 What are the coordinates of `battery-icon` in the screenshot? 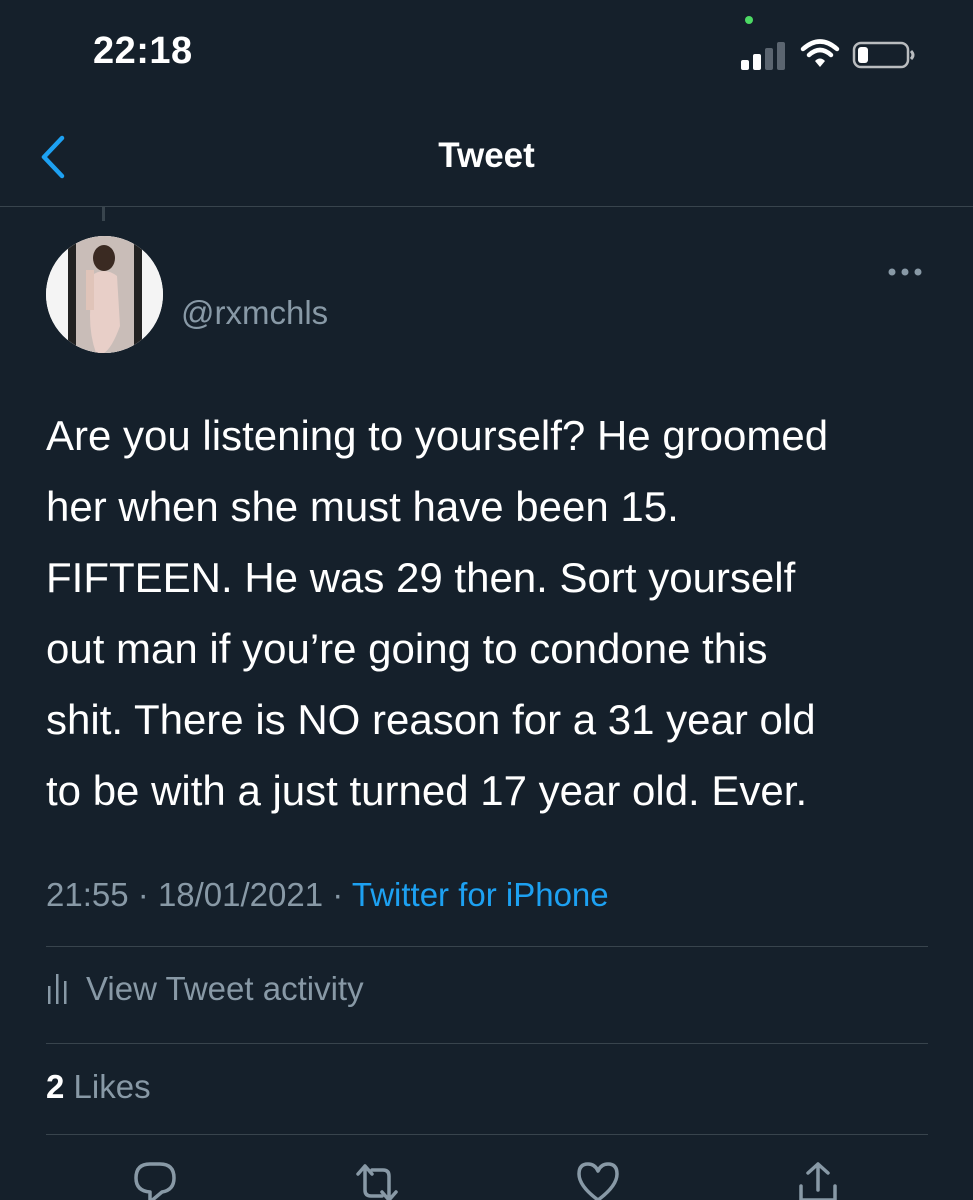 It's located at (883, 55).